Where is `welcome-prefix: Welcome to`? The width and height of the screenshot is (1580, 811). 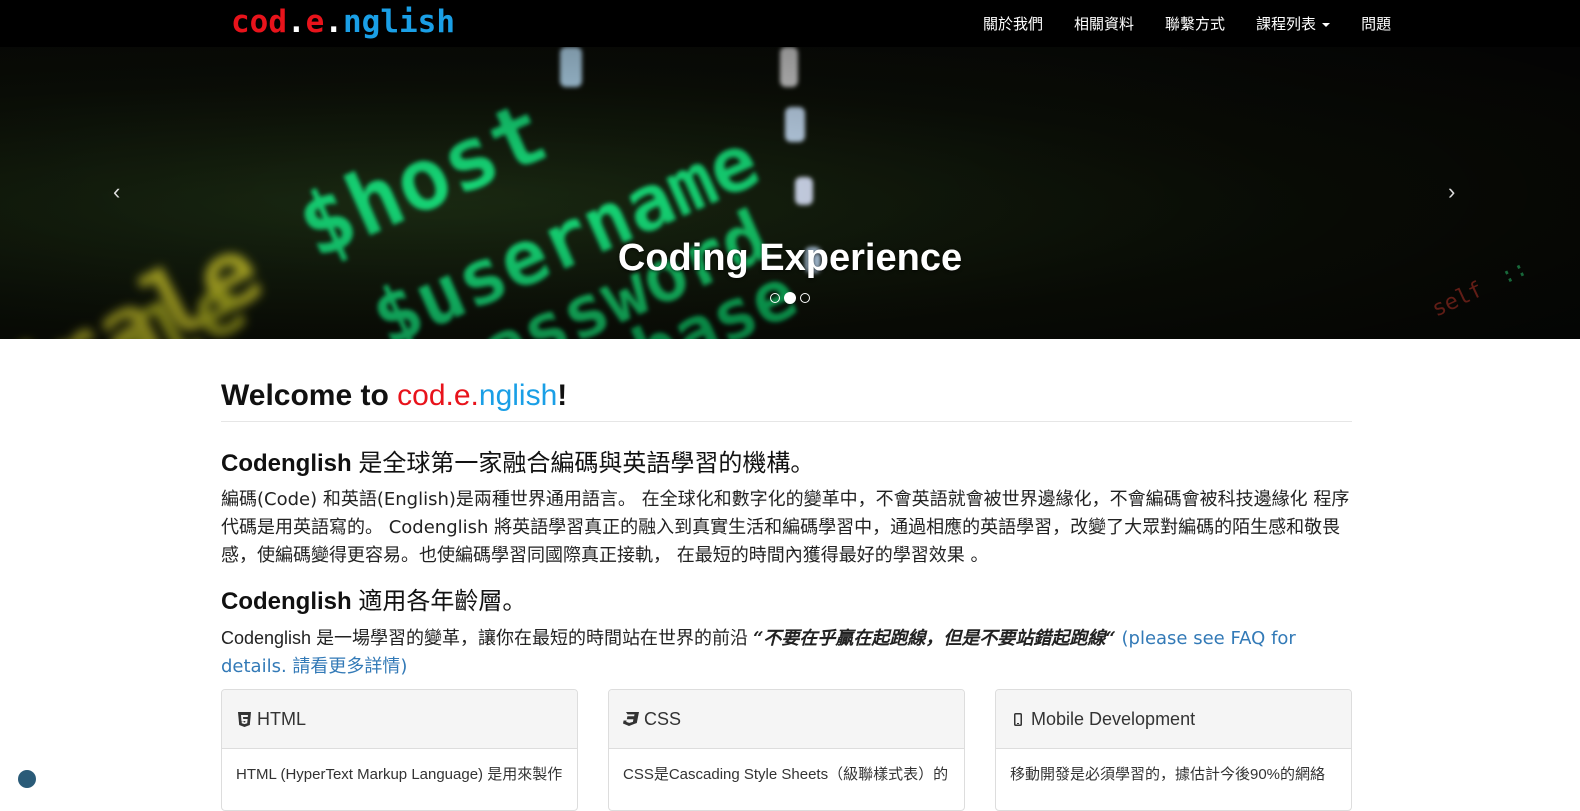
welcome-prefix: Welcome to is located at coordinates (309, 395).